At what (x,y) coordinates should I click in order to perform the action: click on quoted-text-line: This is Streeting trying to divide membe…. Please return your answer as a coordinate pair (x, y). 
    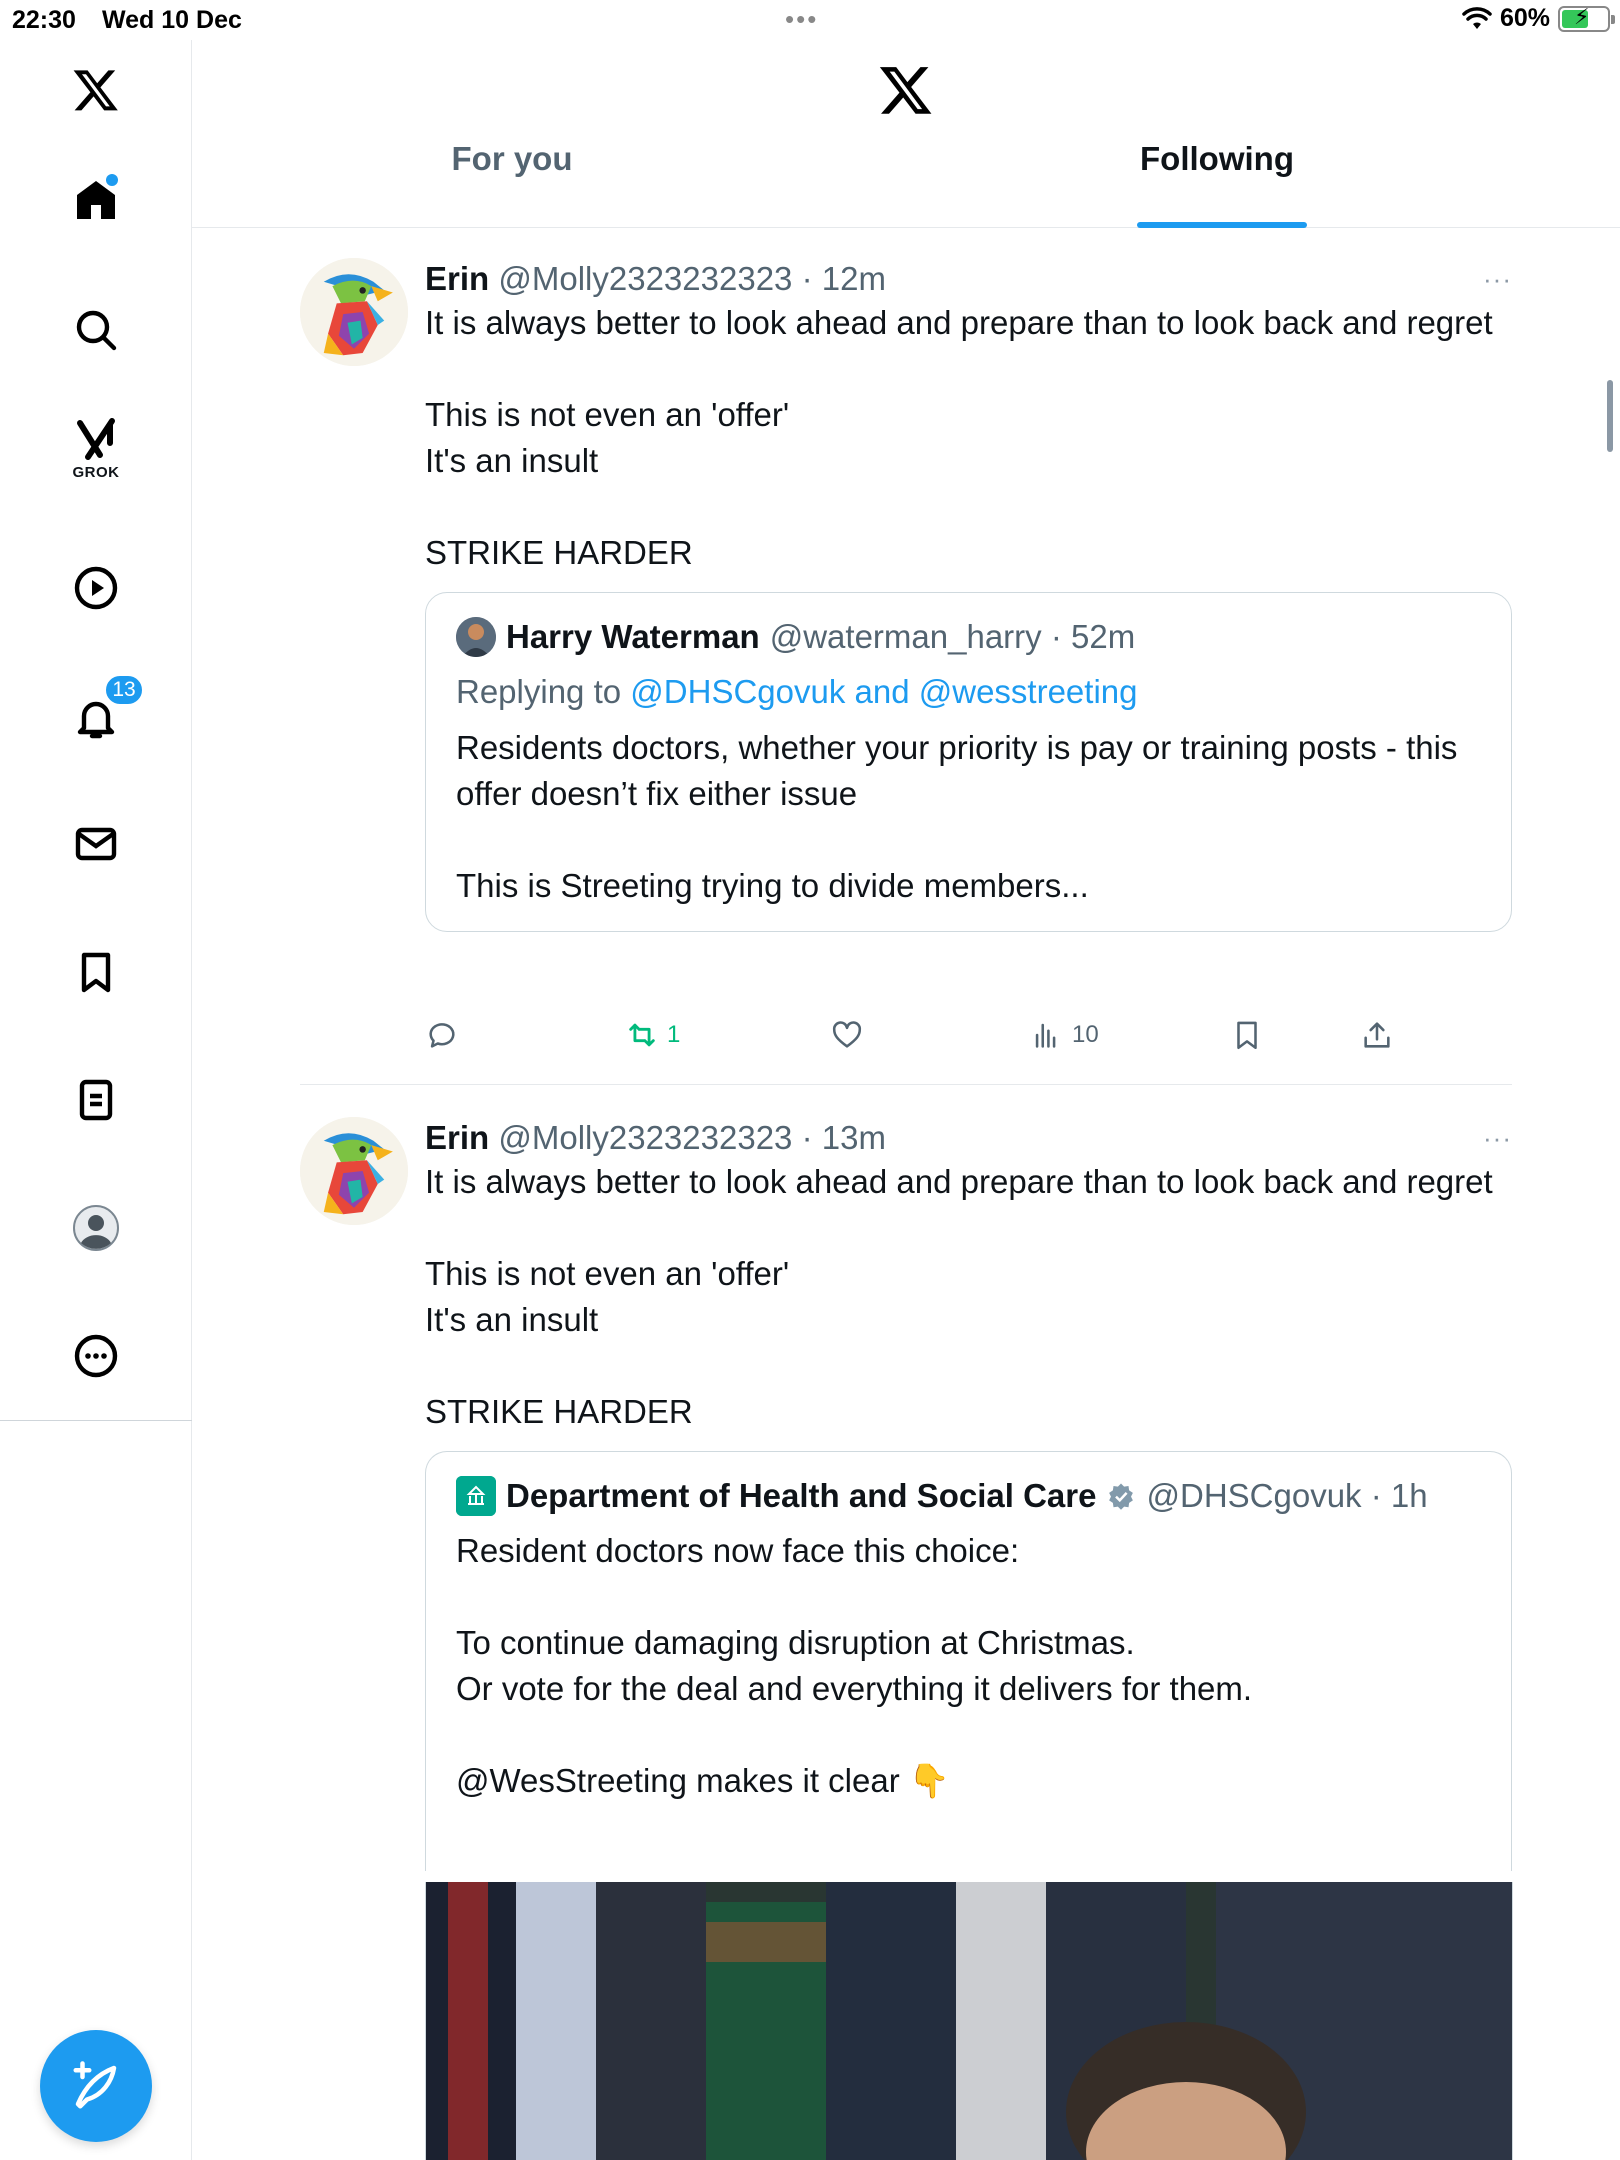
    Looking at the image, I should click on (772, 885).